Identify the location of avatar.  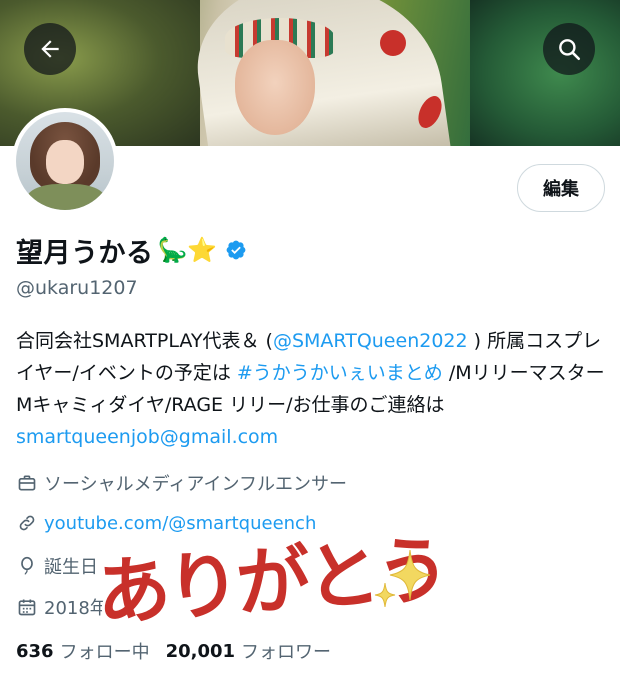
(65, 161).